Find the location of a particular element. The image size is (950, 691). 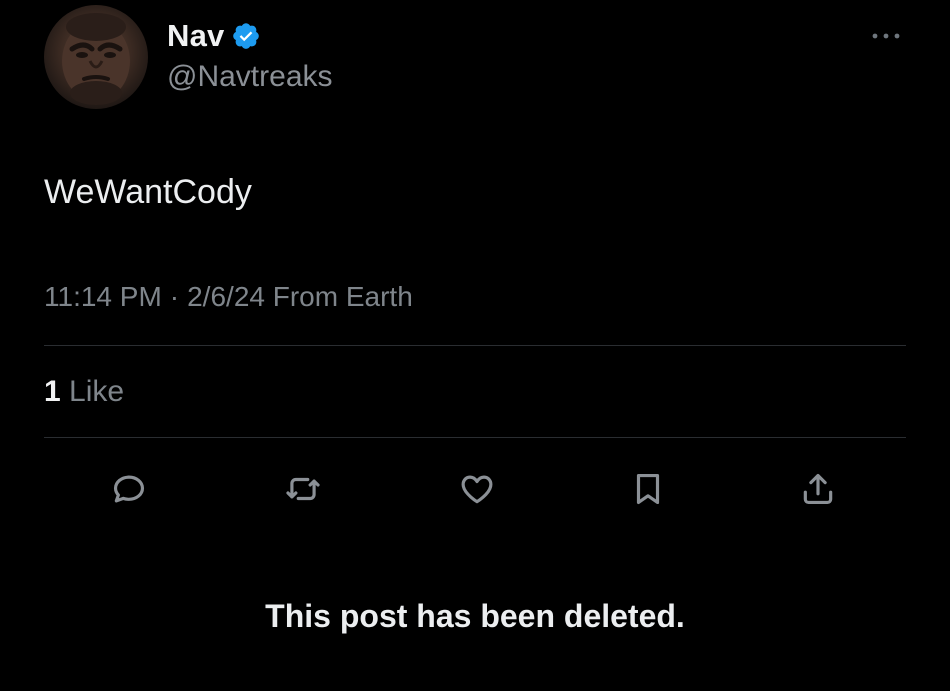

like-button is located at coordinates (477, 489).